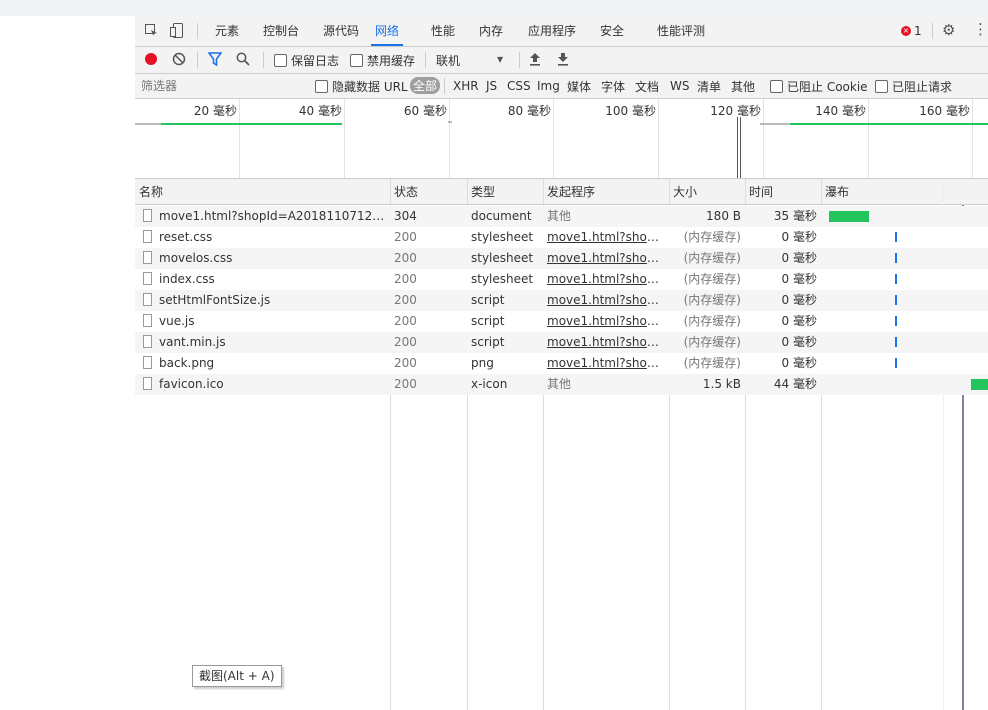 The image size is (988, 710). What do you see at coordinates (273, 300) in the screenshot?
I see `request-name: setHtmlFontSize.js` at bounding box center [273, 300].